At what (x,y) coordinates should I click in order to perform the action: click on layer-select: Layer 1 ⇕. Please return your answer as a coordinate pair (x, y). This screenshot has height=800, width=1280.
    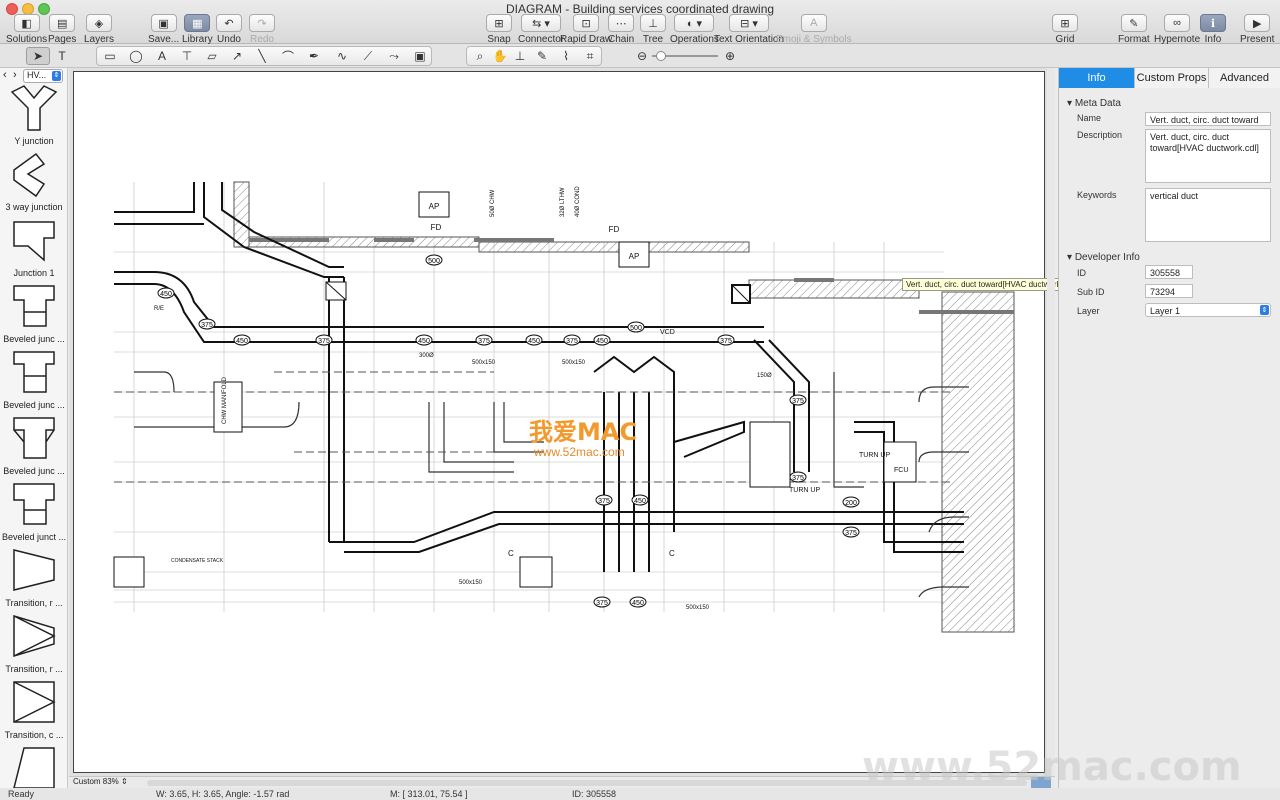
    Looking at the image, I should click on (1208, 310).